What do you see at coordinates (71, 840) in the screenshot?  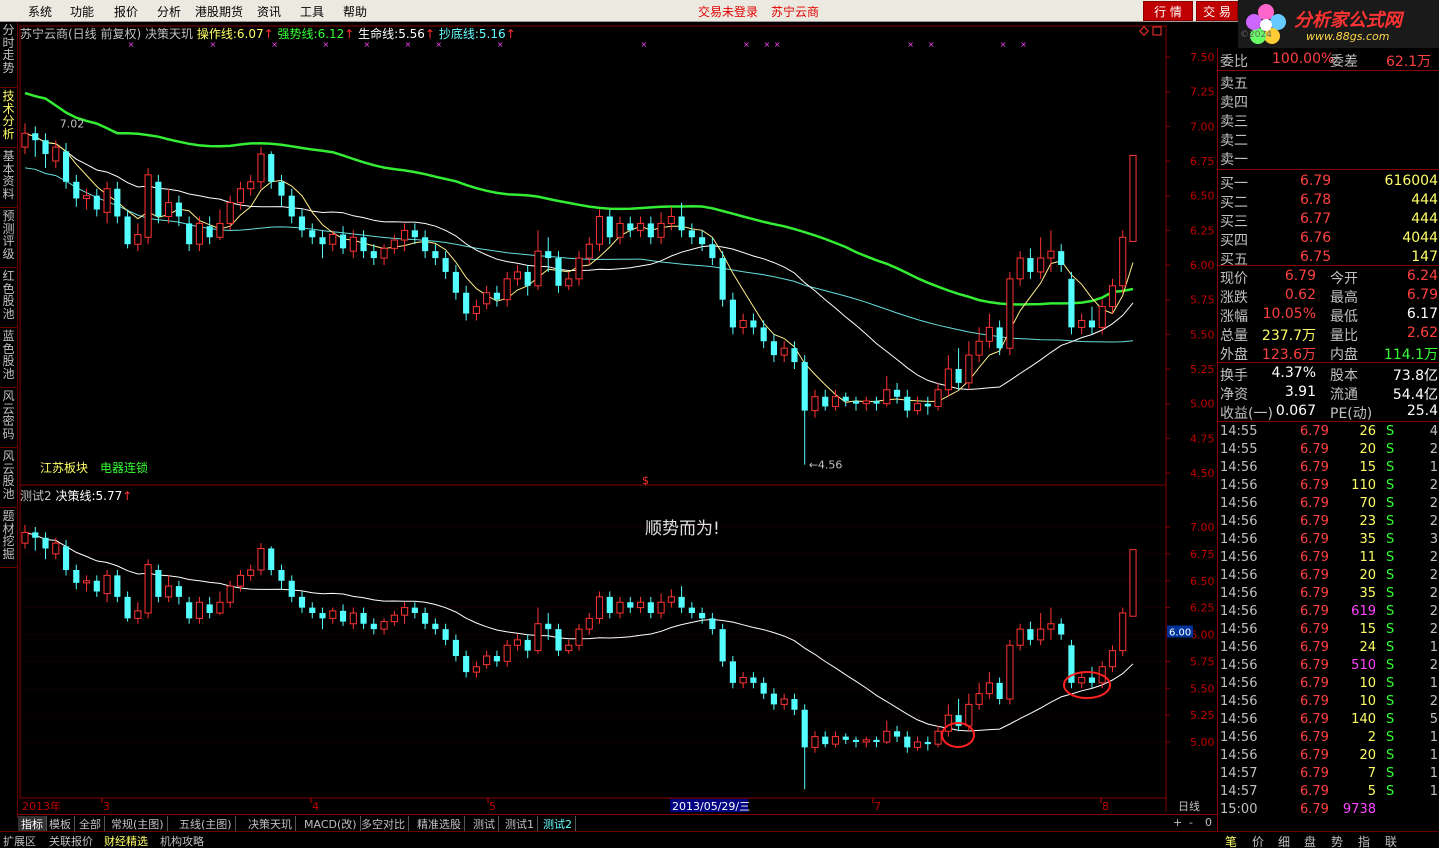 I see `status-tab-related: 关联报价` at bounding box center [71, 840].